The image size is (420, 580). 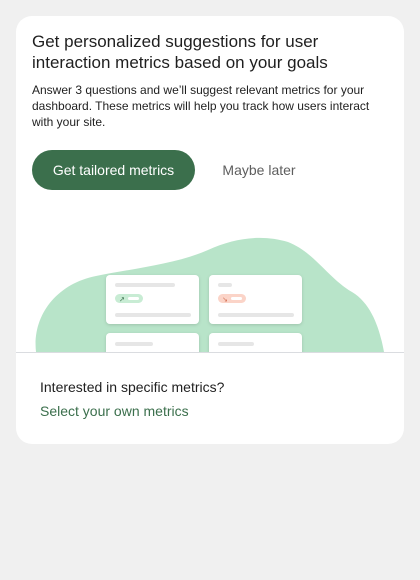 I want to click on footer-question: Interested in specific metrics?, so click(x=132, y=387).